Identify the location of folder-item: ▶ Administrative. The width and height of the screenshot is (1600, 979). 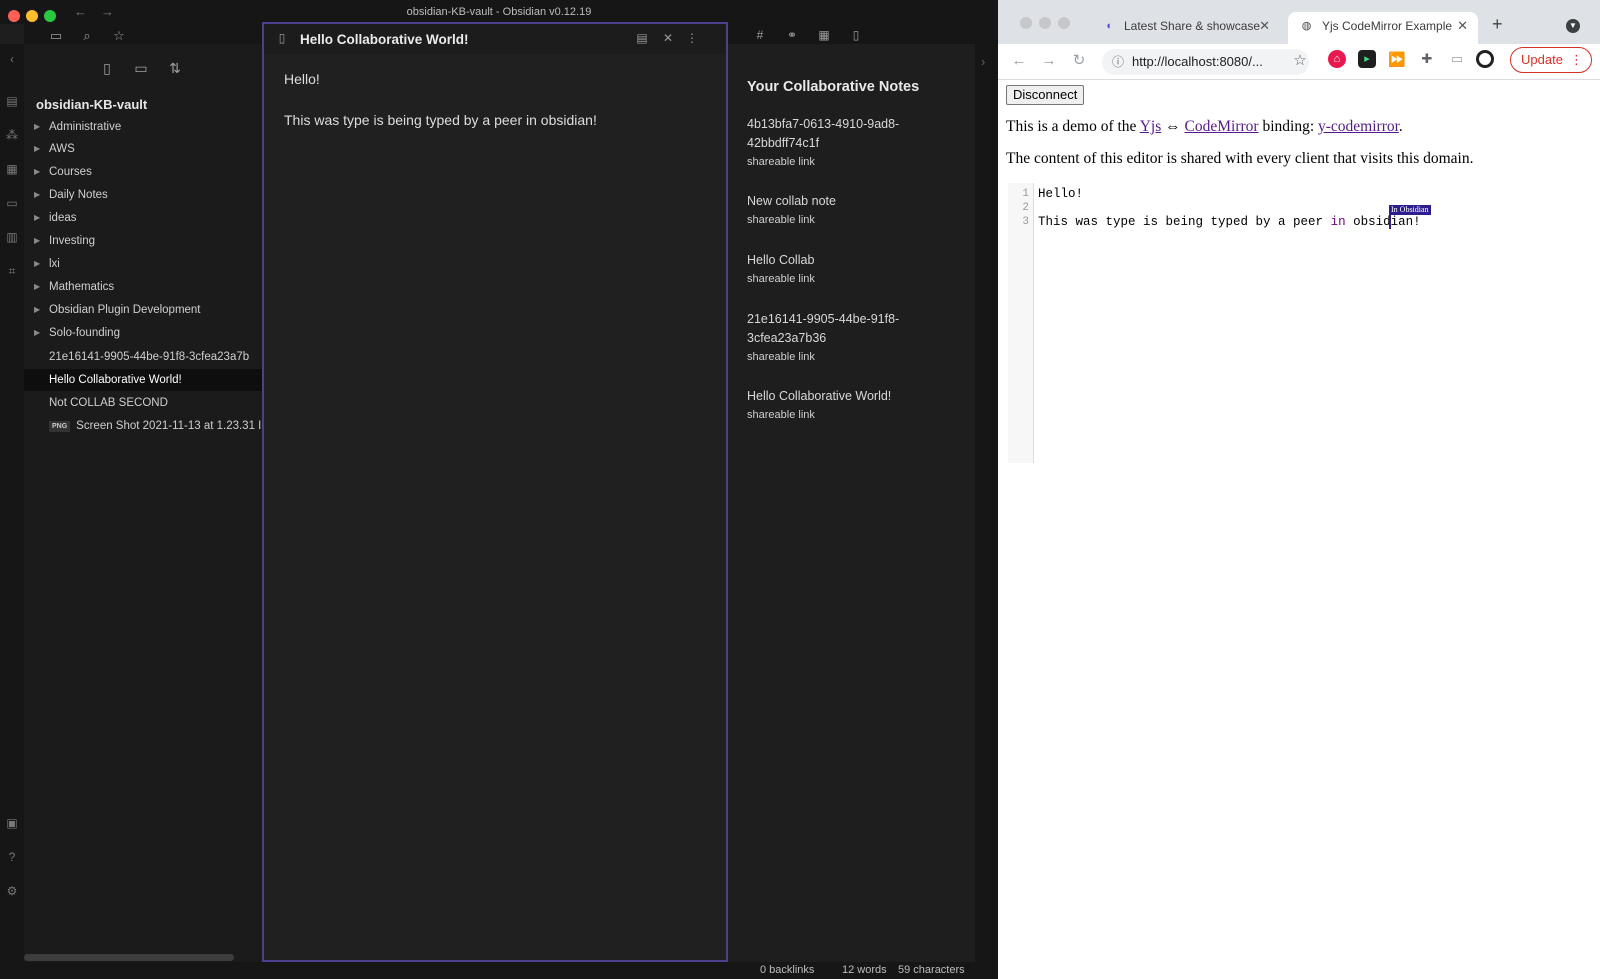
(143, 127).